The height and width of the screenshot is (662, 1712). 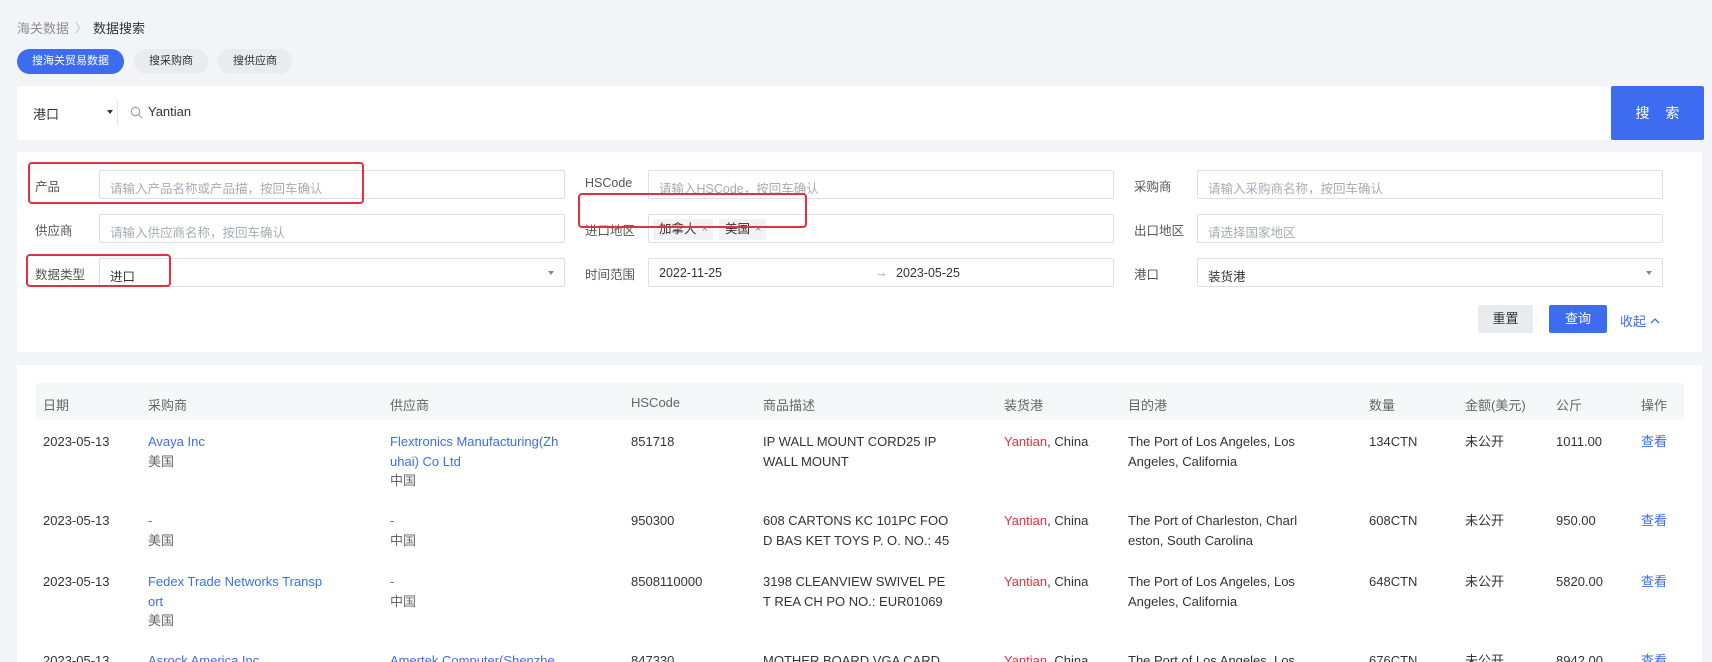 What do you see at coordinates (853, 601) in the screenshot?
I see `desc-line: T REA CH PO NO.: EUR01069` at bounding box center [853, 601].